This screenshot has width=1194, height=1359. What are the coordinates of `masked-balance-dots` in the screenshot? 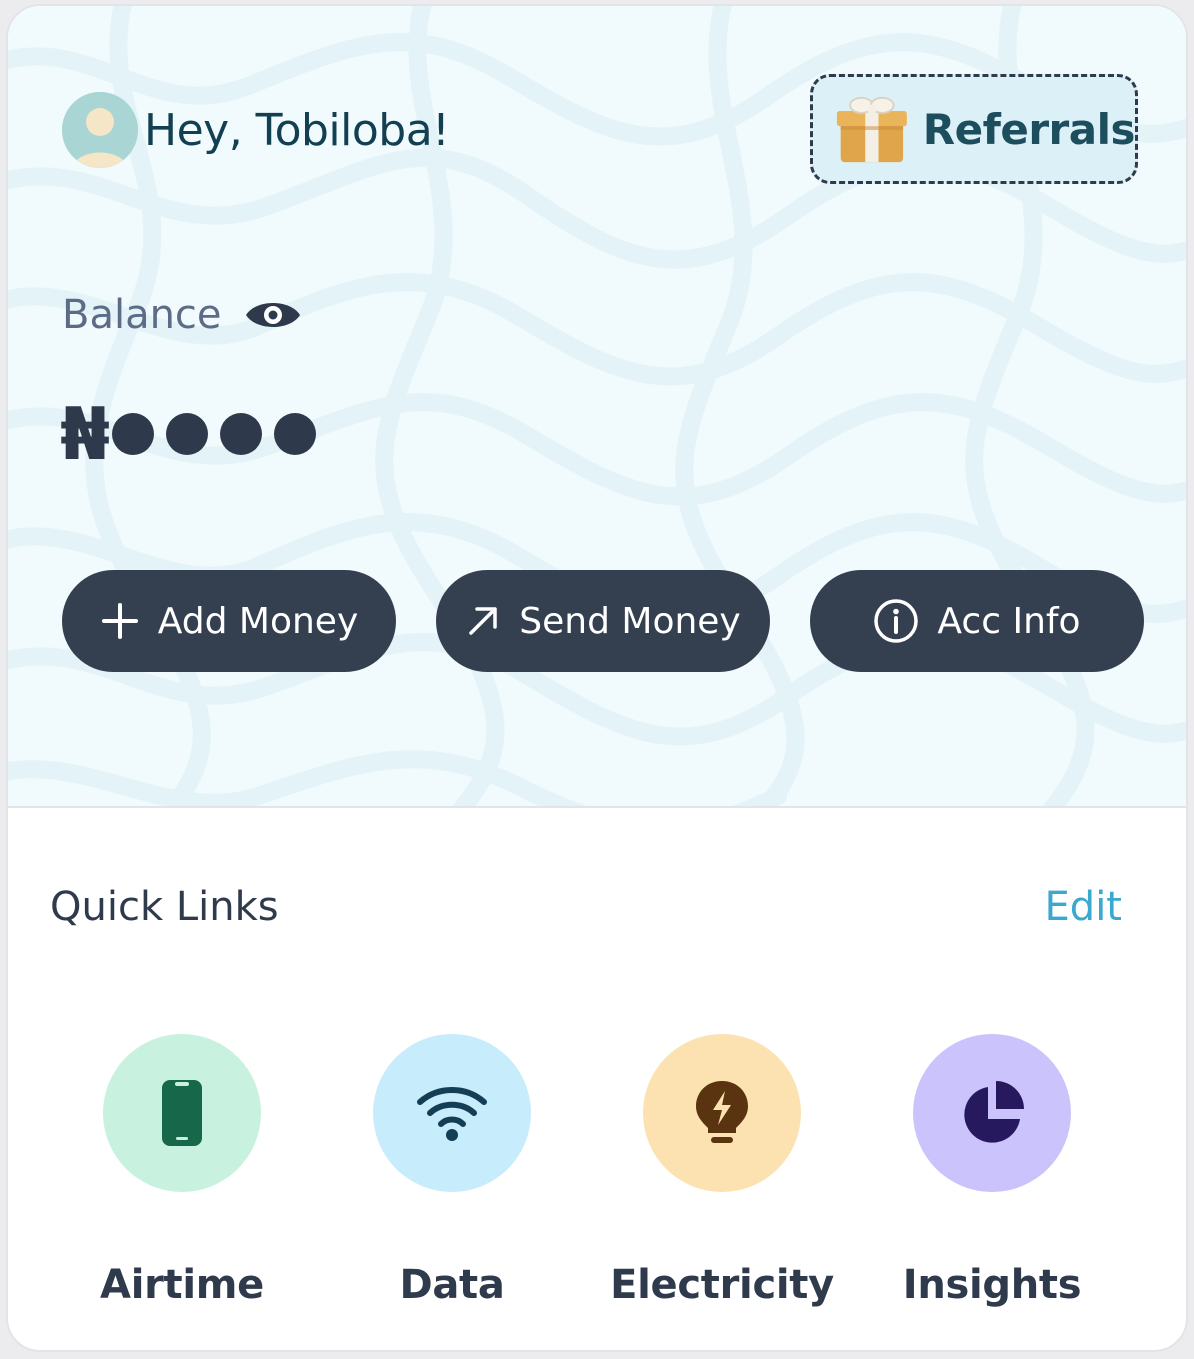 It's located at (220, 434).